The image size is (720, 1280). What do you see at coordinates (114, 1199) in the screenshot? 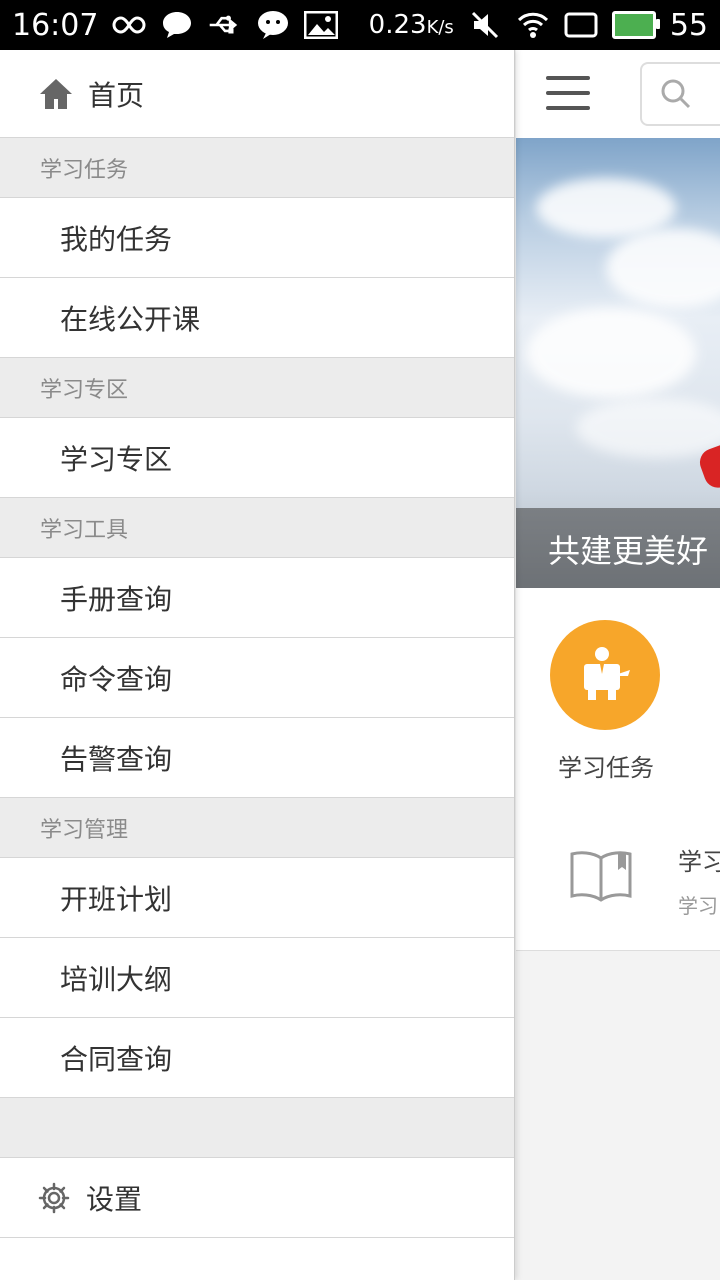
I see `drawer-item-settings-label: 设置` at bounding box center [114, 1199].